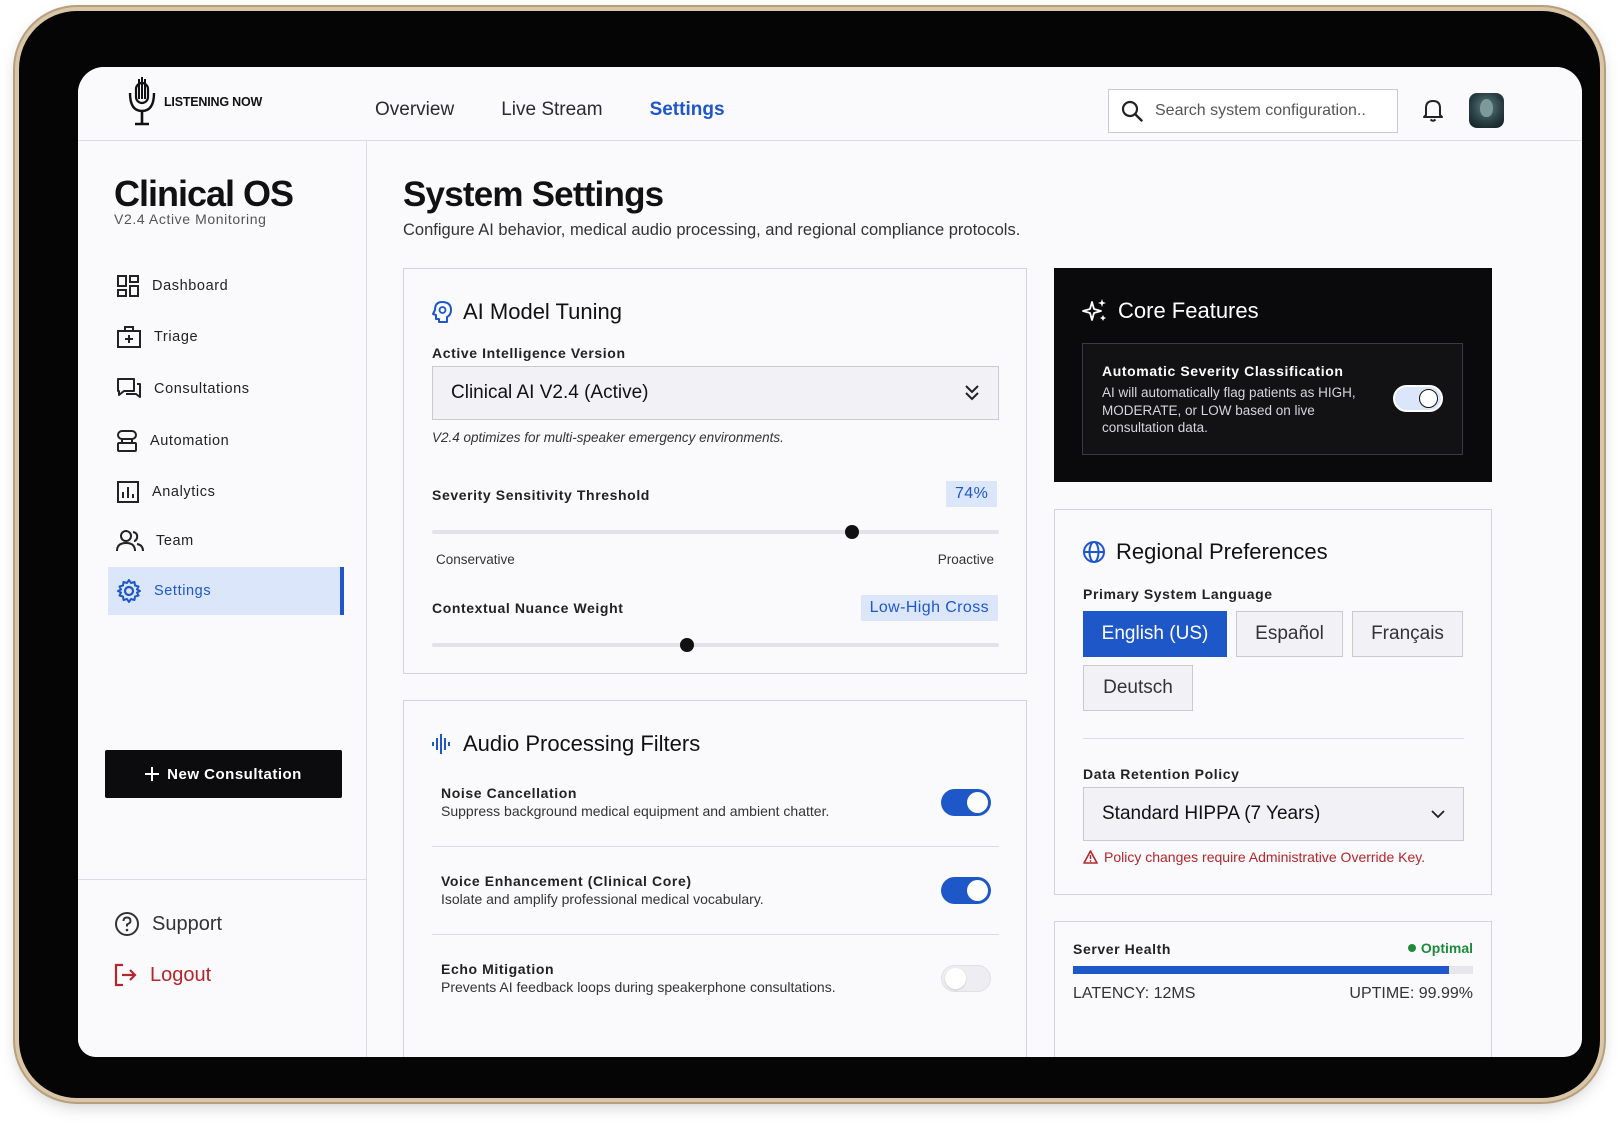  What do you see at coordinates (715, 532) in the screenshot?
I see `sensitivity-slider-track` at bounding box center [715, 532].